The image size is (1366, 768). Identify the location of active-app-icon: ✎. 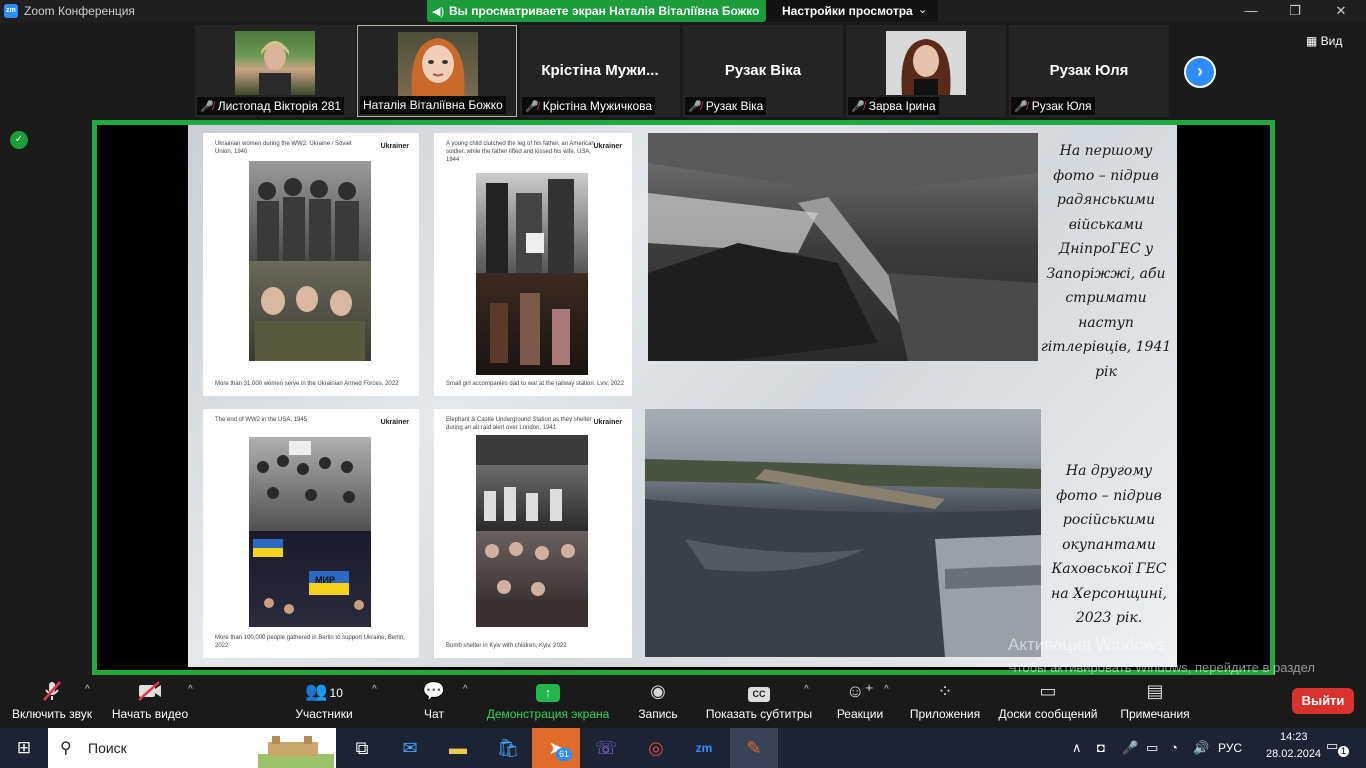
(754, 748).